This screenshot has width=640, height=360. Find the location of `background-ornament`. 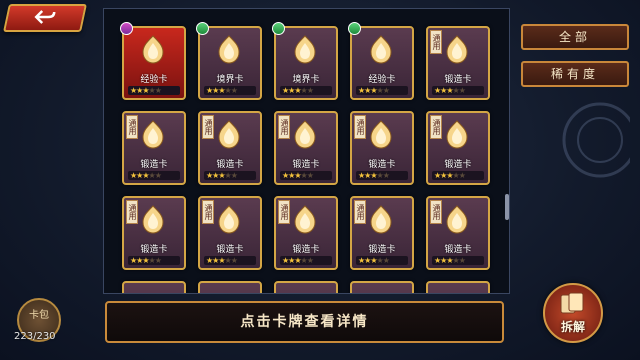

background-ornament is located at coordinates (596, 140).